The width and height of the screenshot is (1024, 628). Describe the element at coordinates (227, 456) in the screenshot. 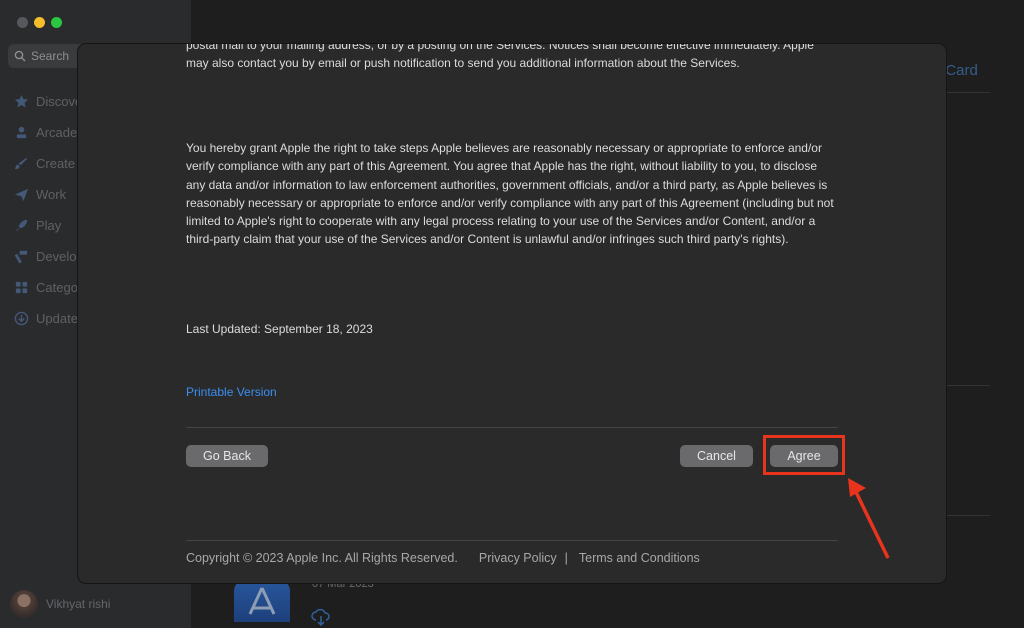

I see `go-back-button: Go Back` at that location.